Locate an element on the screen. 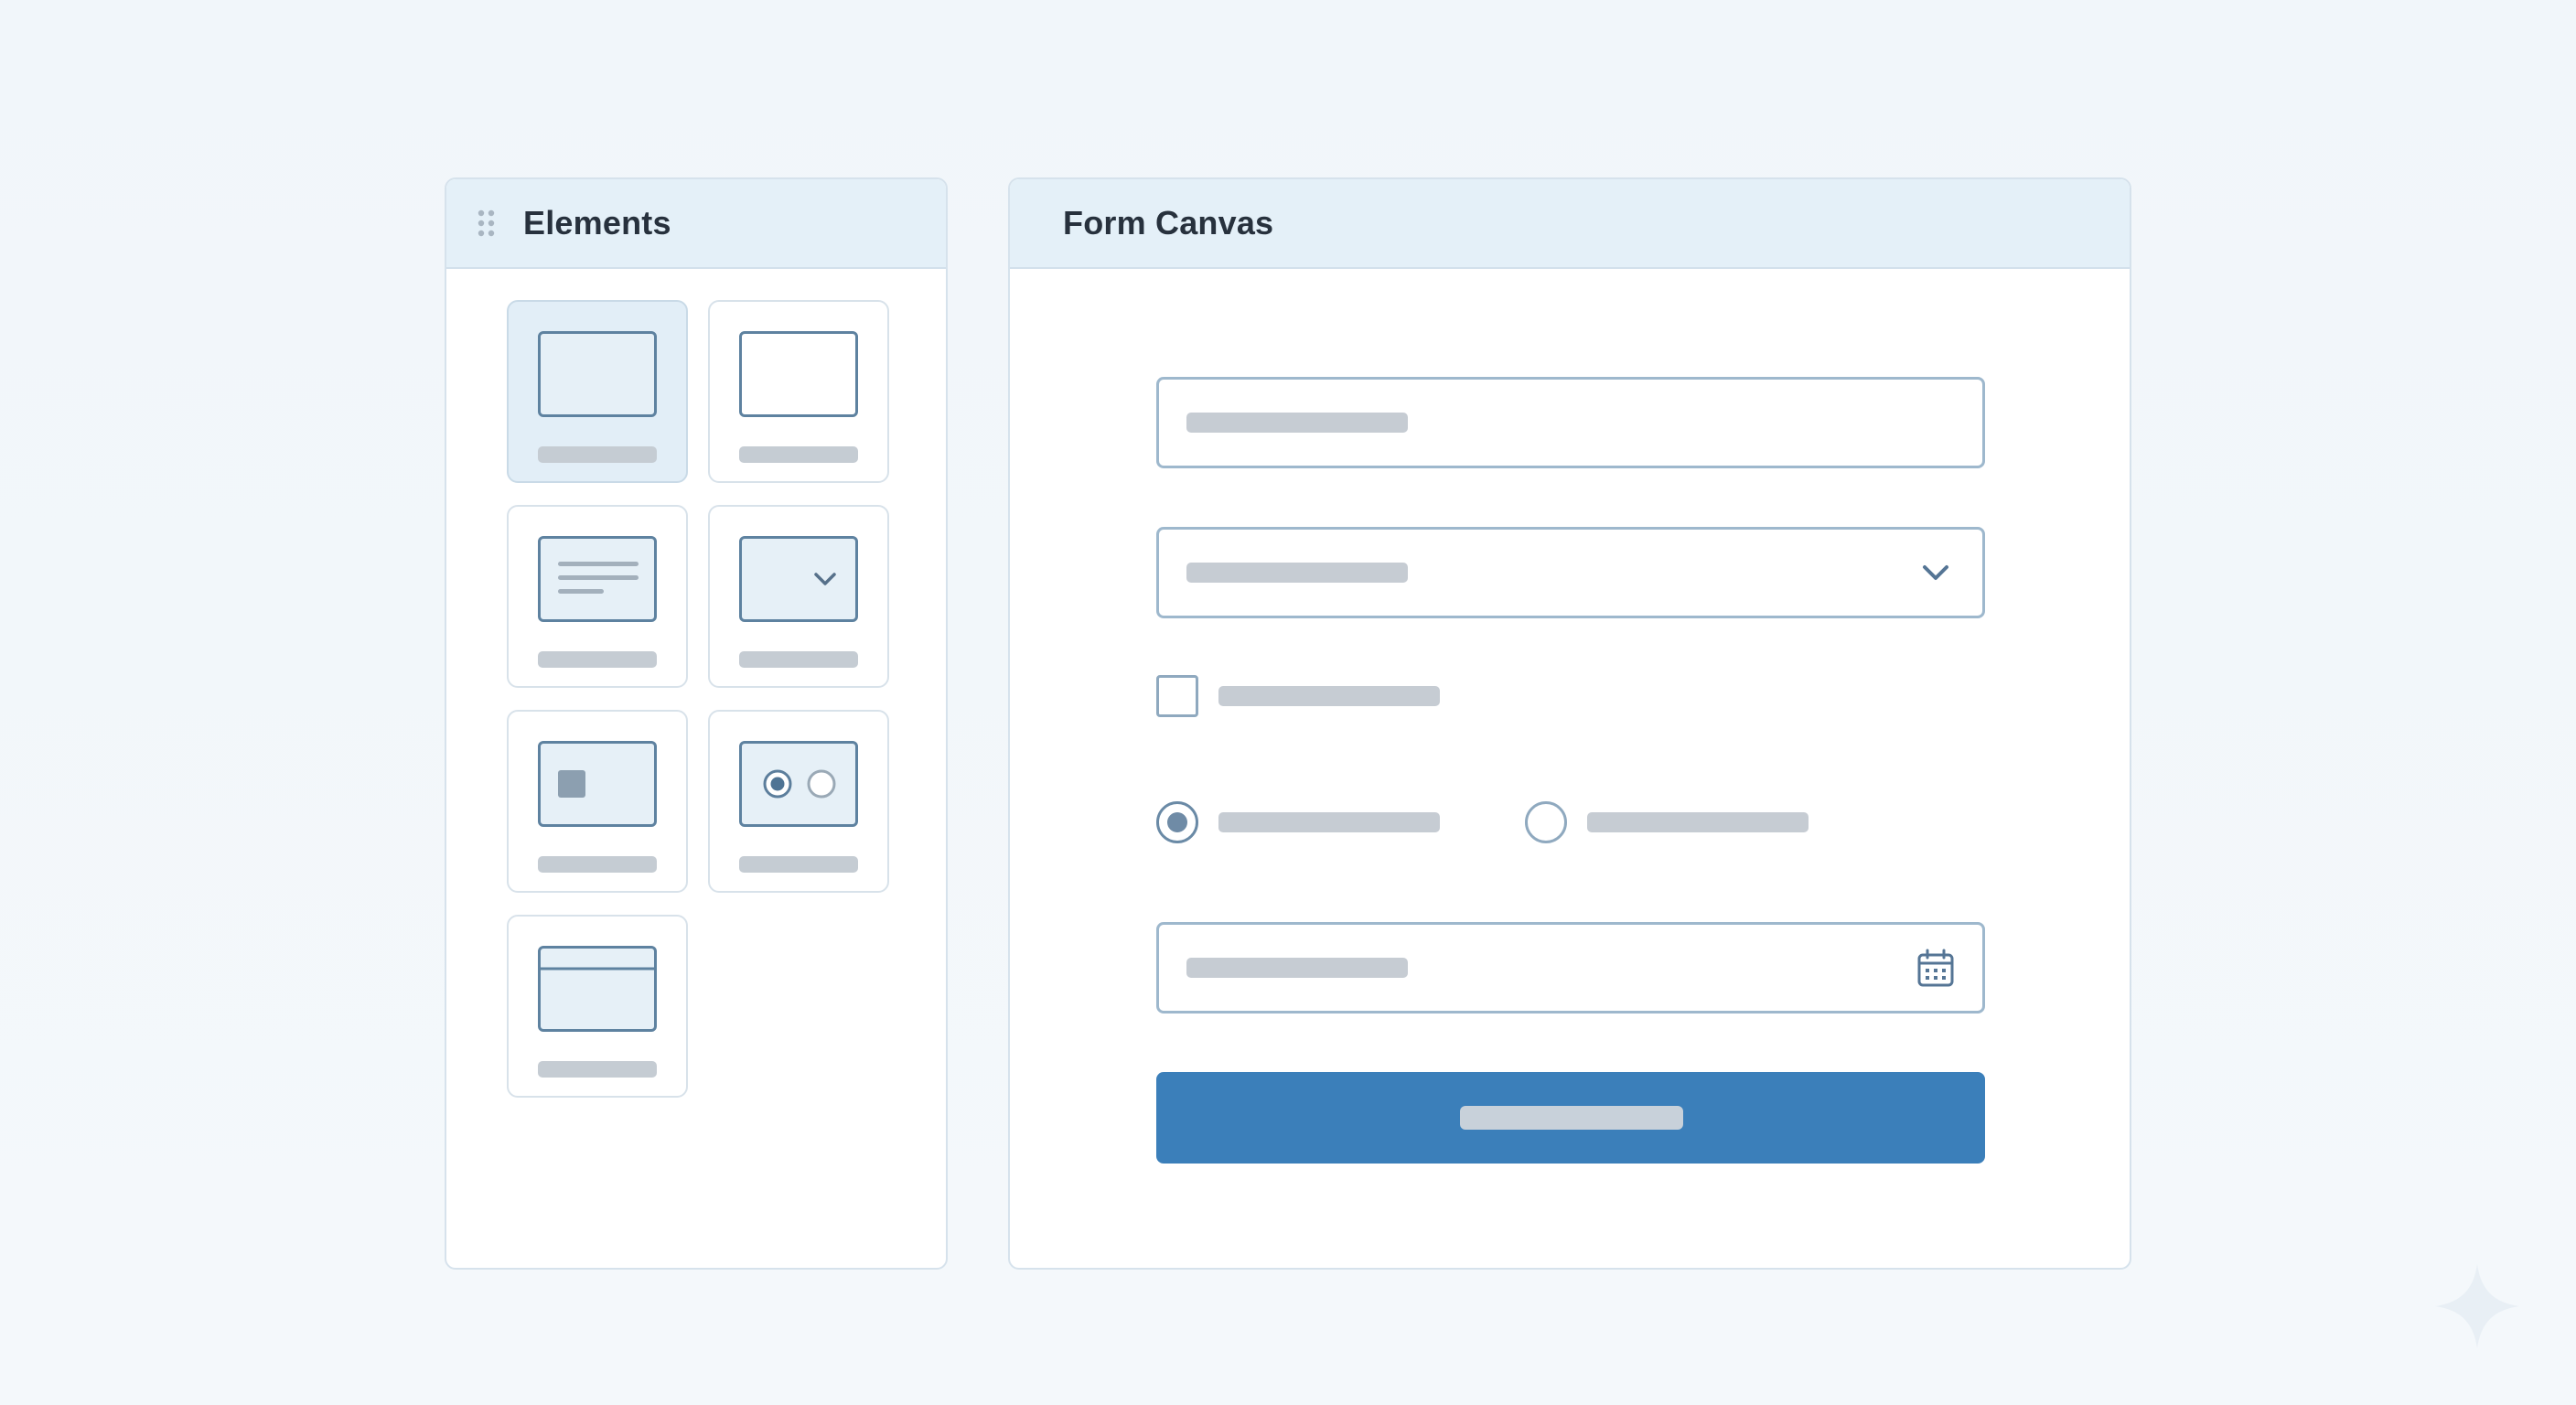 The image size is (2576, 1405). radio-option-1-label is located at coordinates (1329, 822).